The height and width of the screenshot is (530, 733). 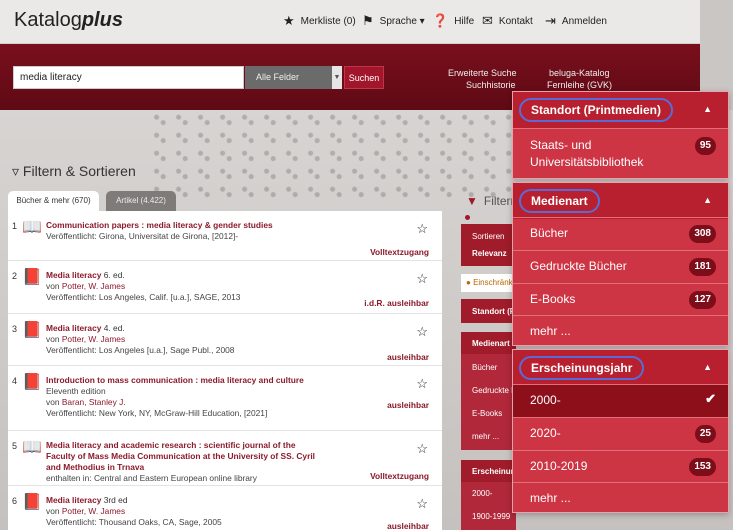 What do you see at coordinates (620, 433) in the screenshot?
I see `facet-item: 2020- 25` at bounding box center [620, 433].